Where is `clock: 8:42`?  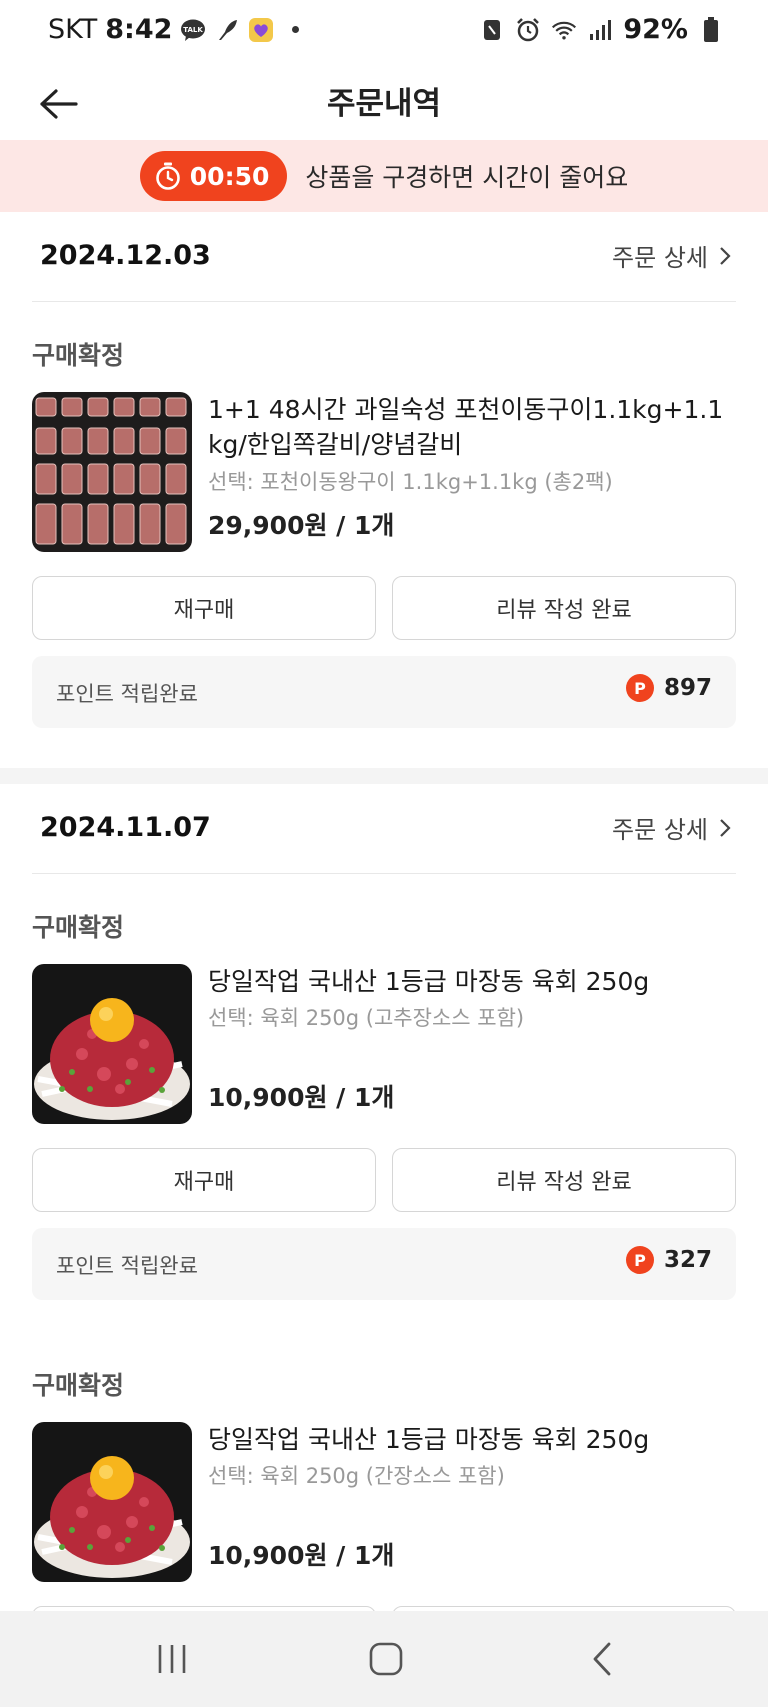 clock: 8:42 is located at coordinates (139, 29).